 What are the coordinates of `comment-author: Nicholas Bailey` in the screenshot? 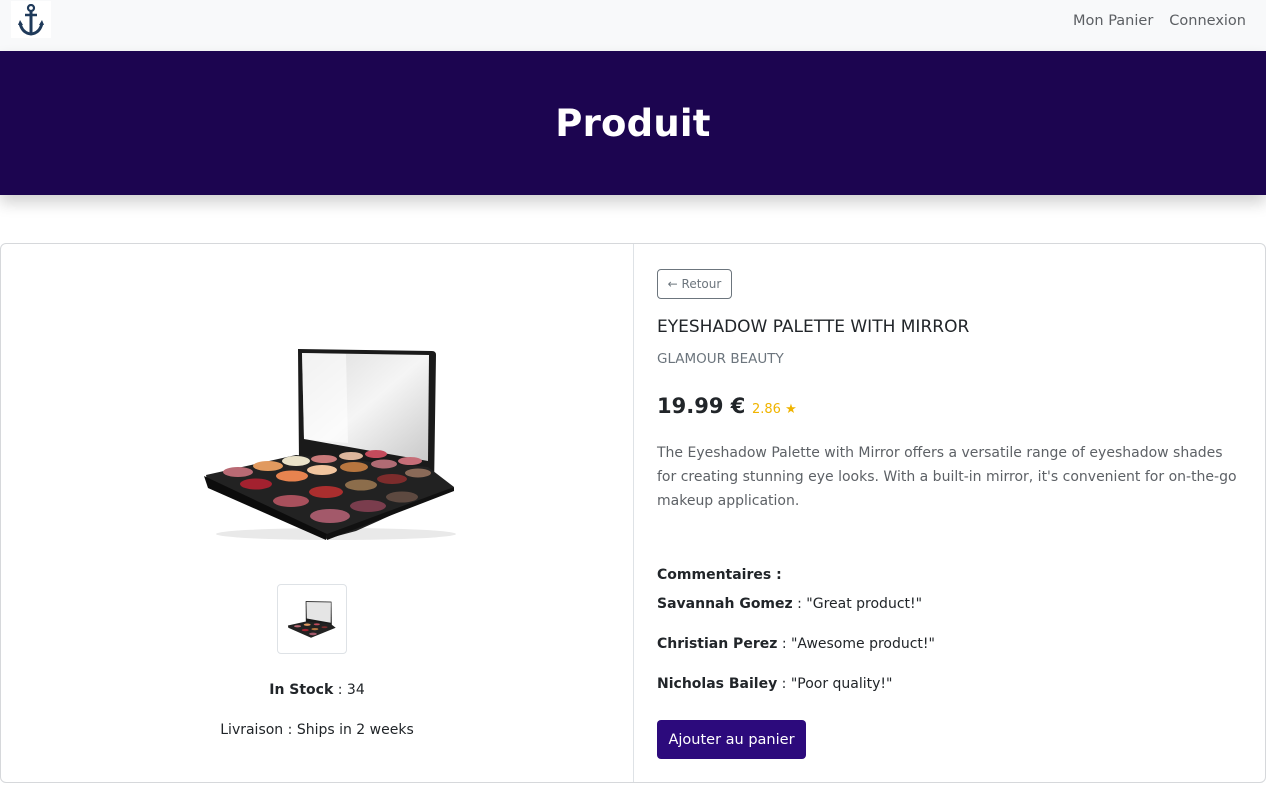 It's located at (717, 684).